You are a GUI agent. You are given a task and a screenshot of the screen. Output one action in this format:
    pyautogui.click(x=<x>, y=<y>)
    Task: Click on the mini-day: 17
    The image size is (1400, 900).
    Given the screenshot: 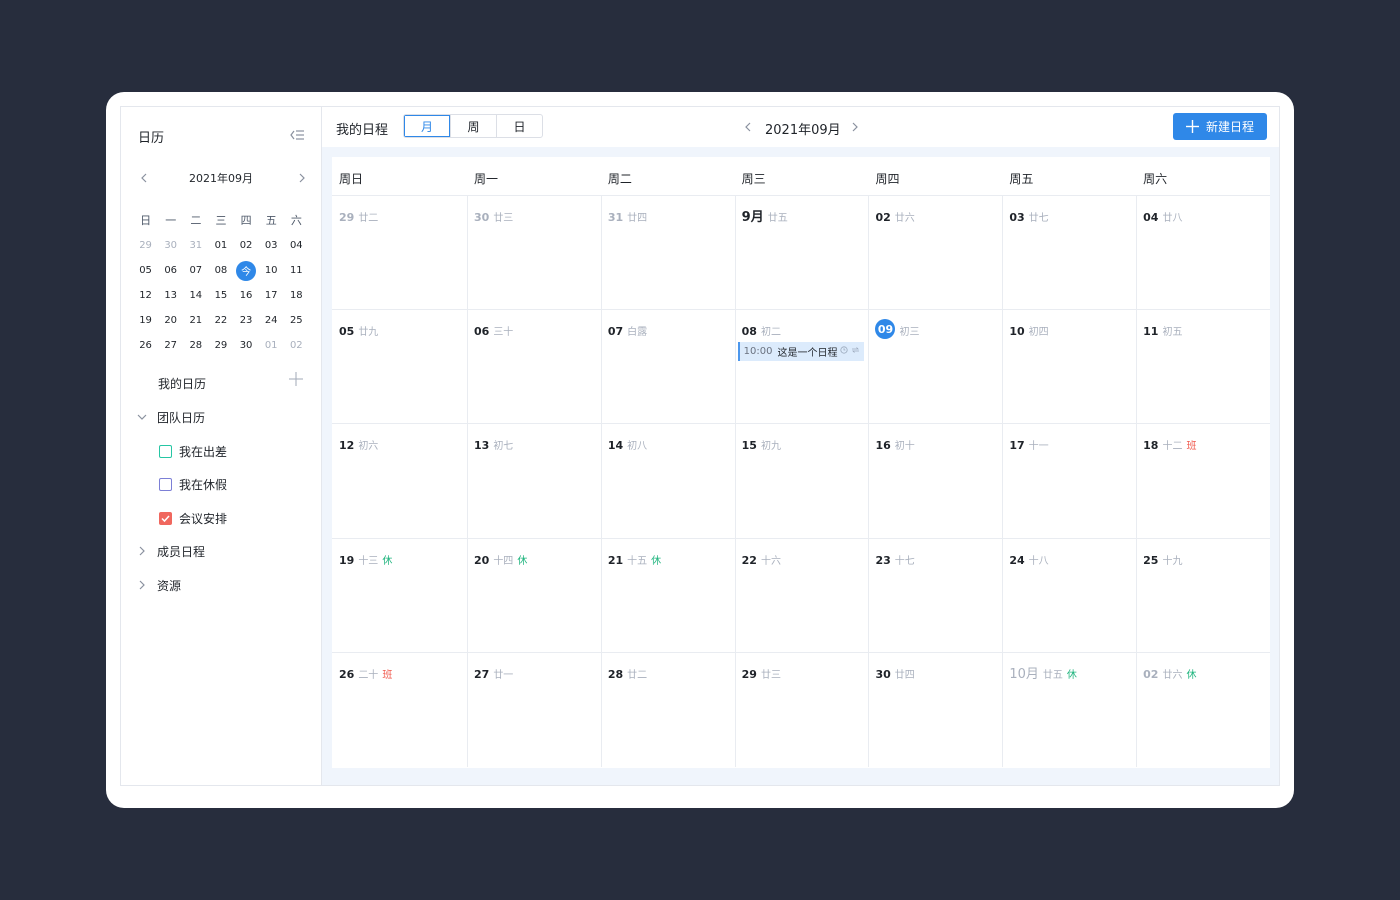 What is the action you would take?
    pyautogui.click(x=271, y=295)
    